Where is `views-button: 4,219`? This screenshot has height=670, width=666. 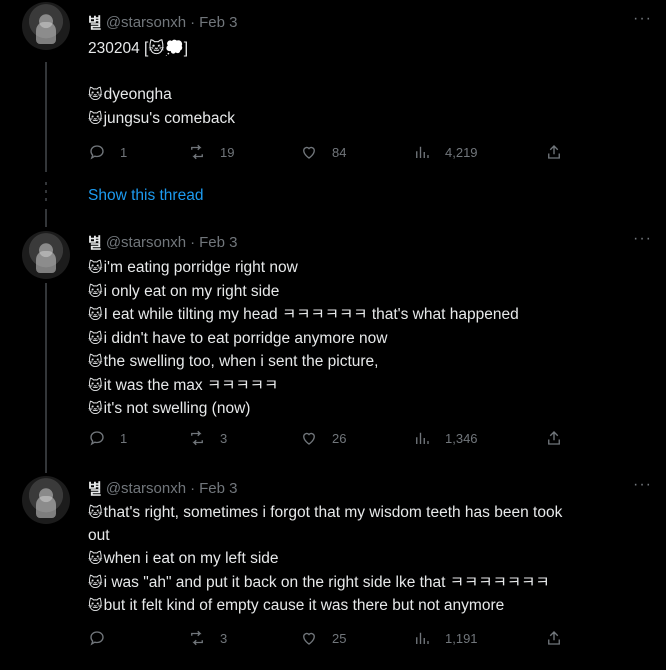 views-button: 4,219 is located at coordinates (445, 152).